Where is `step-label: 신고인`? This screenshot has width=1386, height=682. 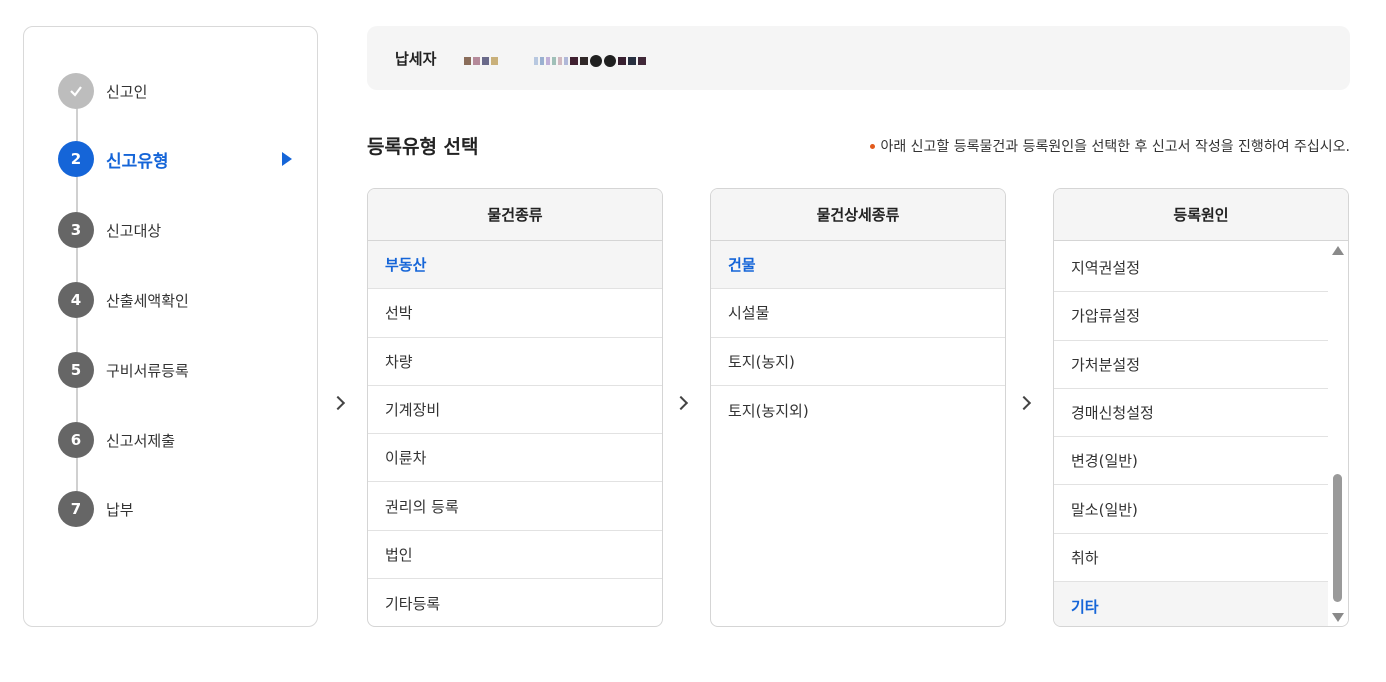
step-label: 신고인 is located at coordinates (127, 91).